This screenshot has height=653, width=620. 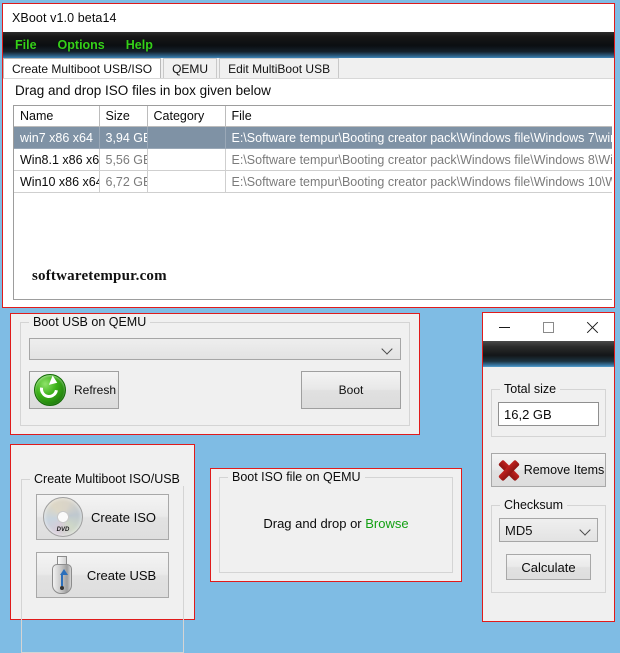 I want to click on create-usb-button-label: Create USB, so click(x=121, y=575).